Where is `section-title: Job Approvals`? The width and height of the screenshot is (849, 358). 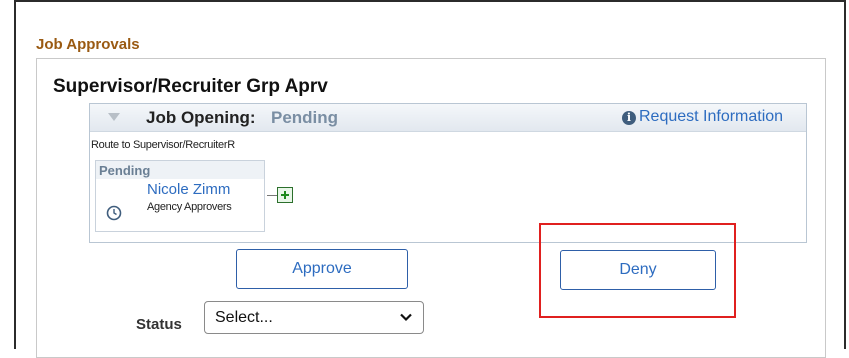 section-title: Job Approvals is located at coordinates (88, 44).